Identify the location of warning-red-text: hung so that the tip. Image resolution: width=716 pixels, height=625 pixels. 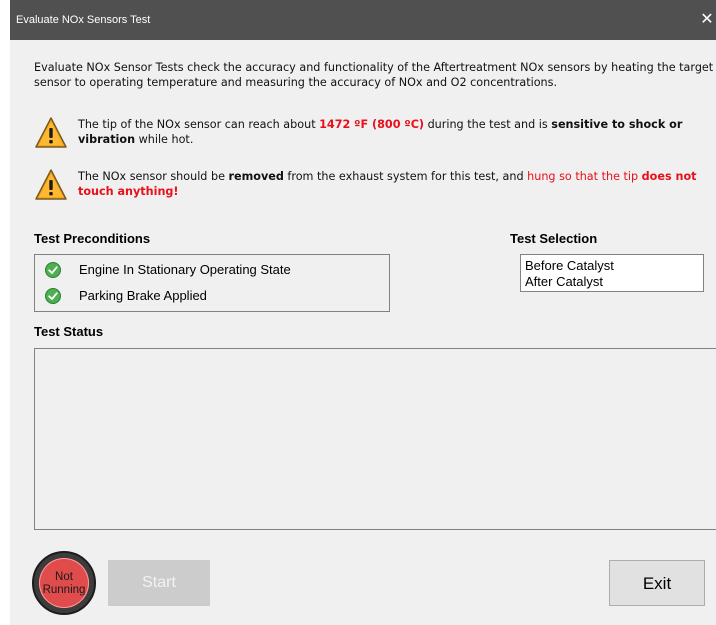
(584, 176).